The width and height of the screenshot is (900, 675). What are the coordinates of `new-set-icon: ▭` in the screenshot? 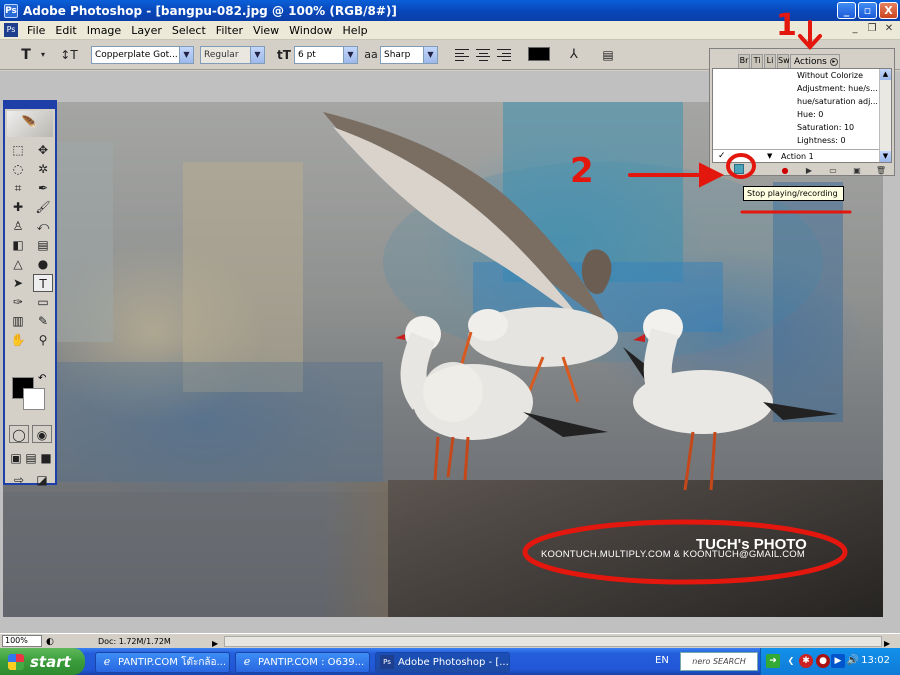 It's located at (833, 170).